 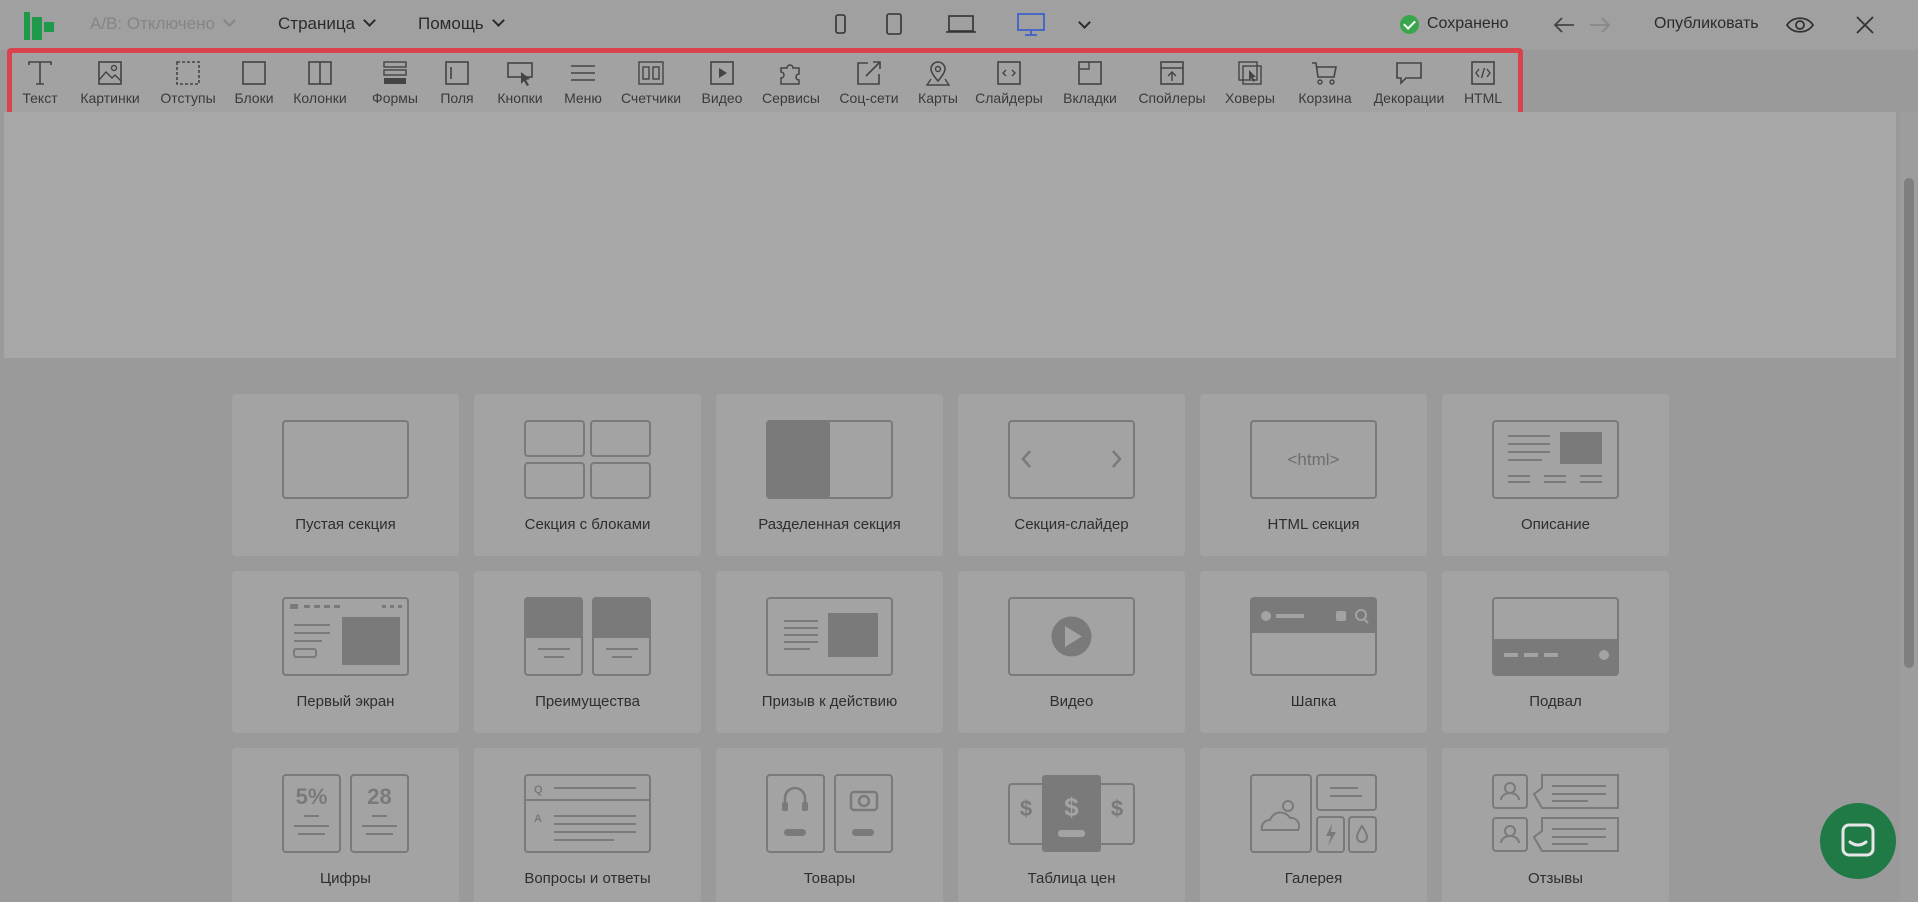 What do you see at coordinates (1858, 841) in the screenshot?
I see `chat-widget-button` at bounding box center [1858, 841].